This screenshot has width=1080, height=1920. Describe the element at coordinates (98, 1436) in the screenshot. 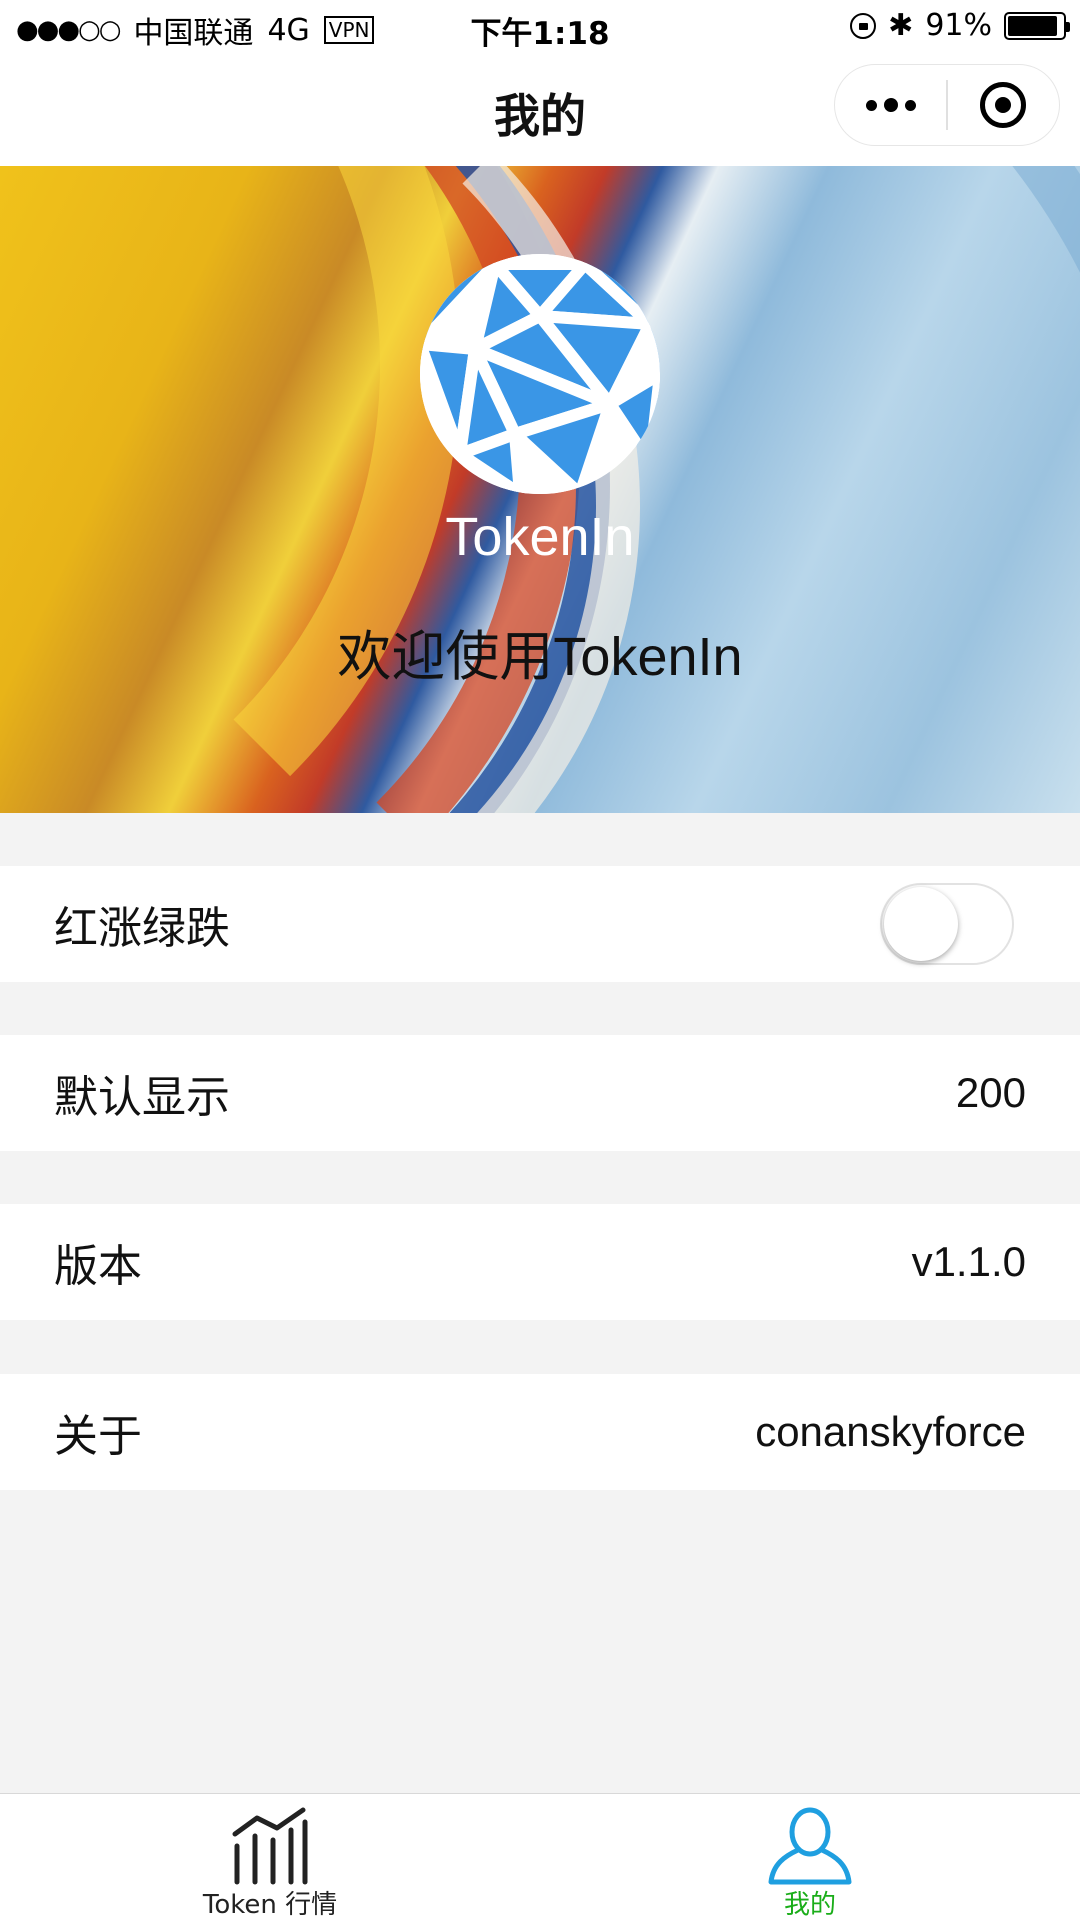

I see `setting-label: 关于` at that location.